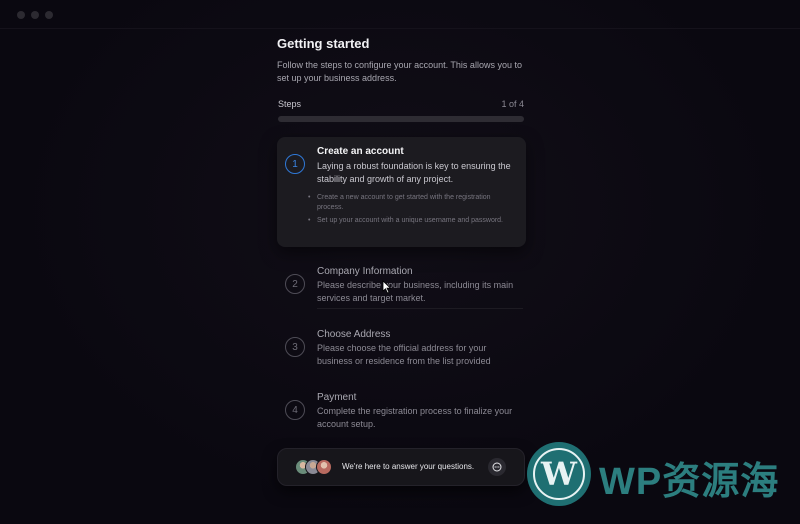 Image resolution: width=800 pixels, height=524 pixels. Describe the element at coordinates (324, 467) in the screenshot. I see `avatar` at that location.